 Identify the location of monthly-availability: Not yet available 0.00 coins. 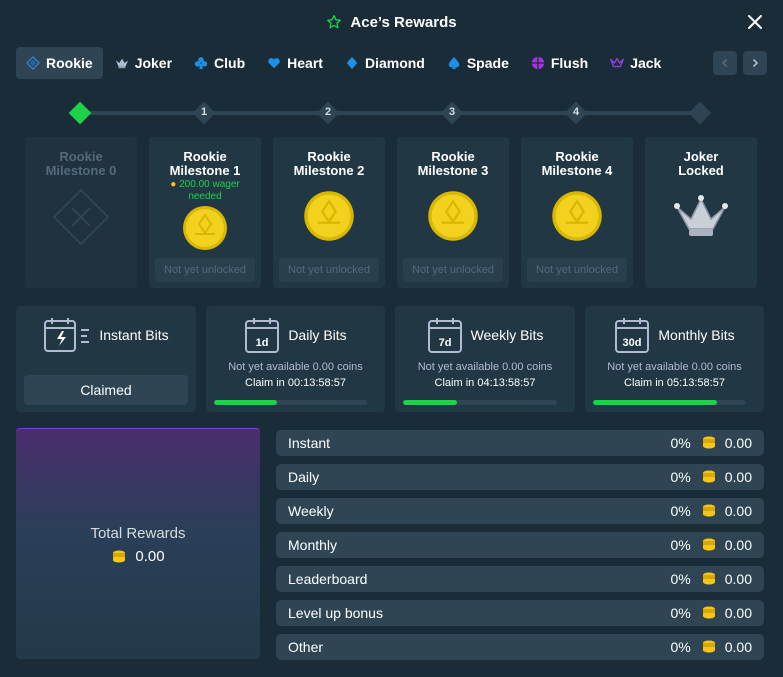
(674, 367).